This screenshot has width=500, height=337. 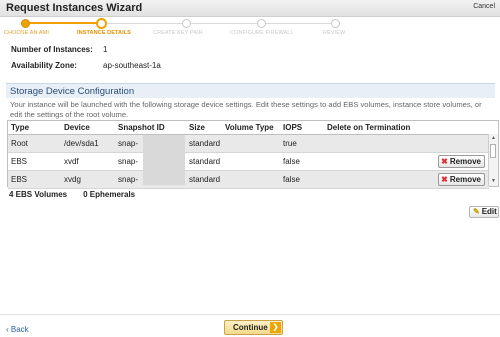 What do you see at coordinates (72, 91) in the screenshot?
I see `storage-heading: Storage Device Configuration` at bounding box center [72, 91].